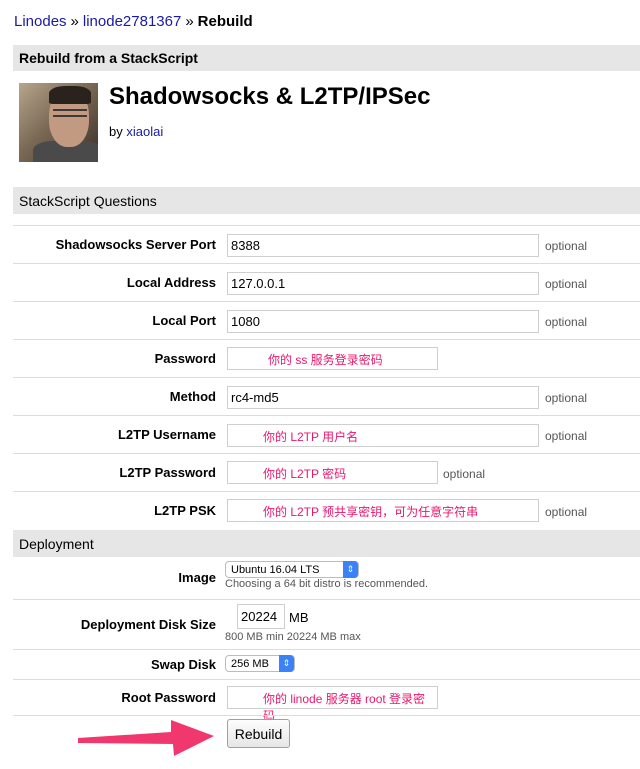 The height and width of the screenshot is (769, 640). What do you see at coordinates (184, 320) in the screenshot?
I see `field-label: Local Port` at bounding box center [184, 320].